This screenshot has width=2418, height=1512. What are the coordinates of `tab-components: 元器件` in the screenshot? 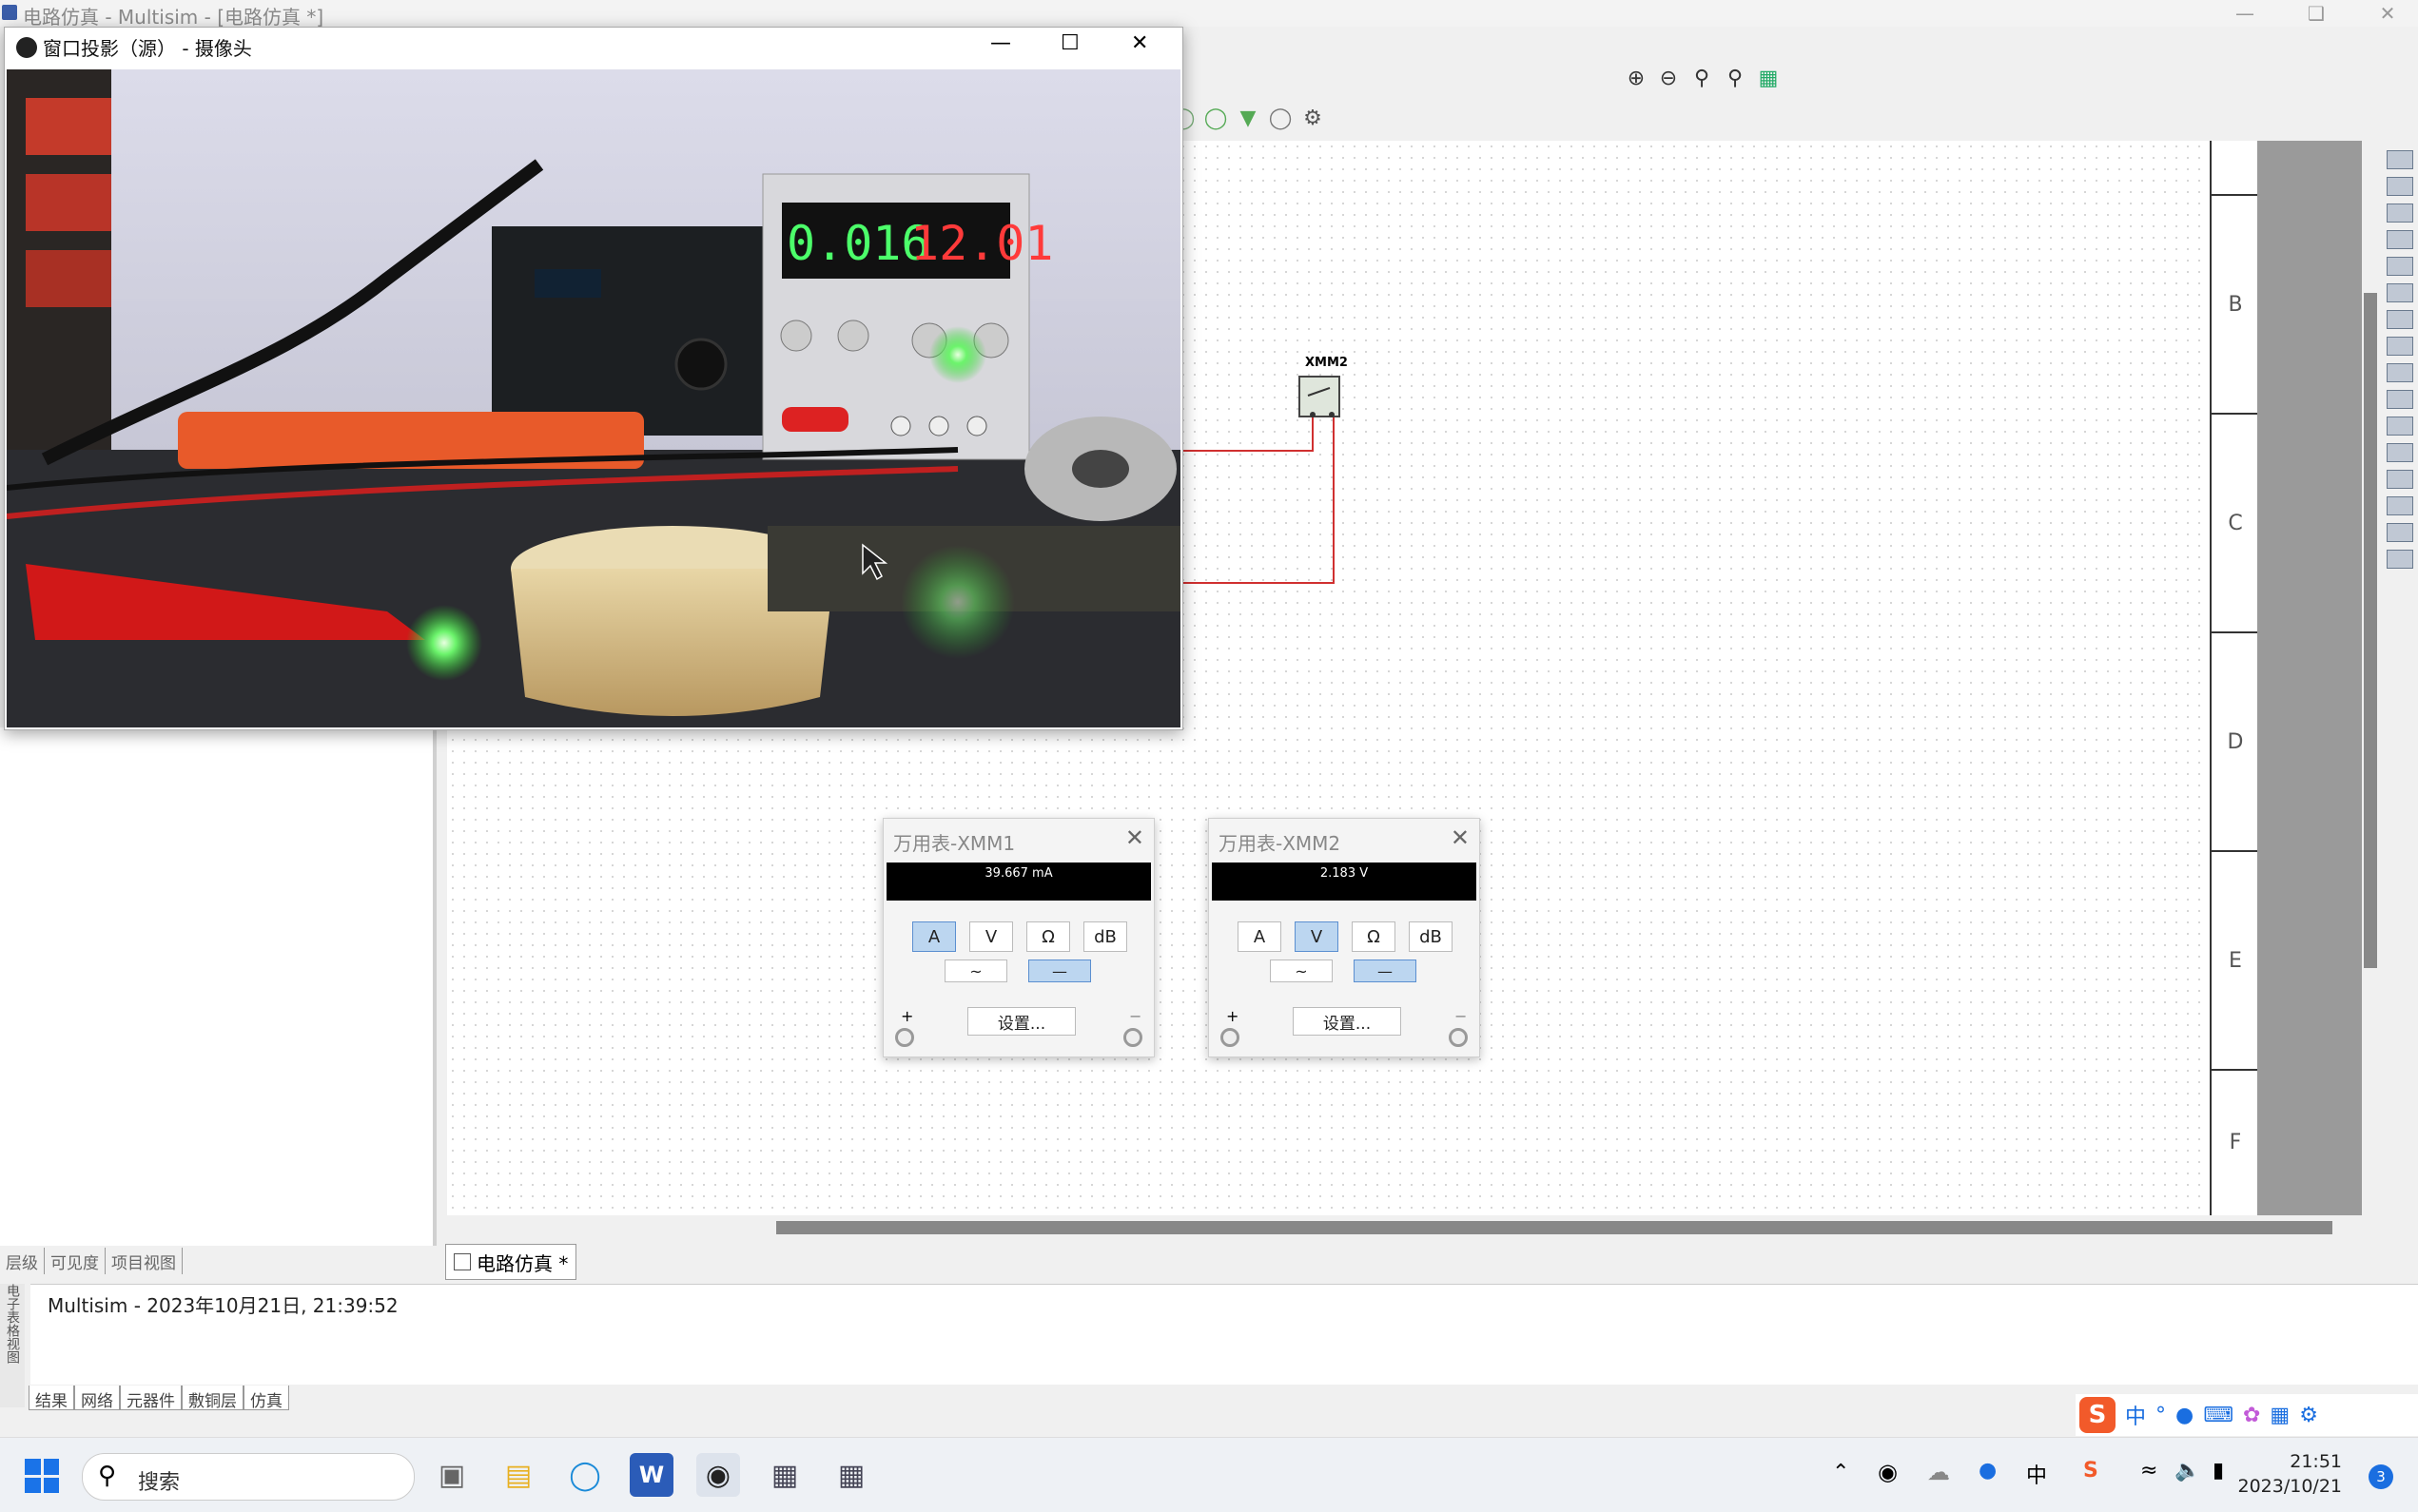 It's located at (151, 1399).